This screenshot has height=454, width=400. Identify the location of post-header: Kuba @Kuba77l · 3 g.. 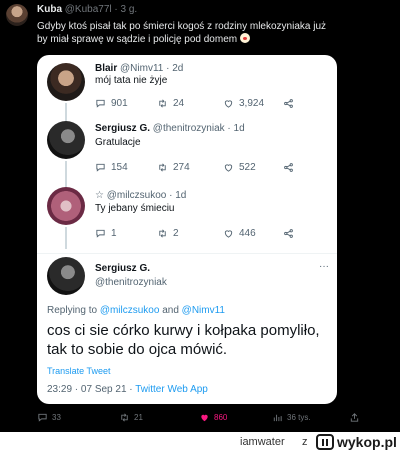
(87, 9).